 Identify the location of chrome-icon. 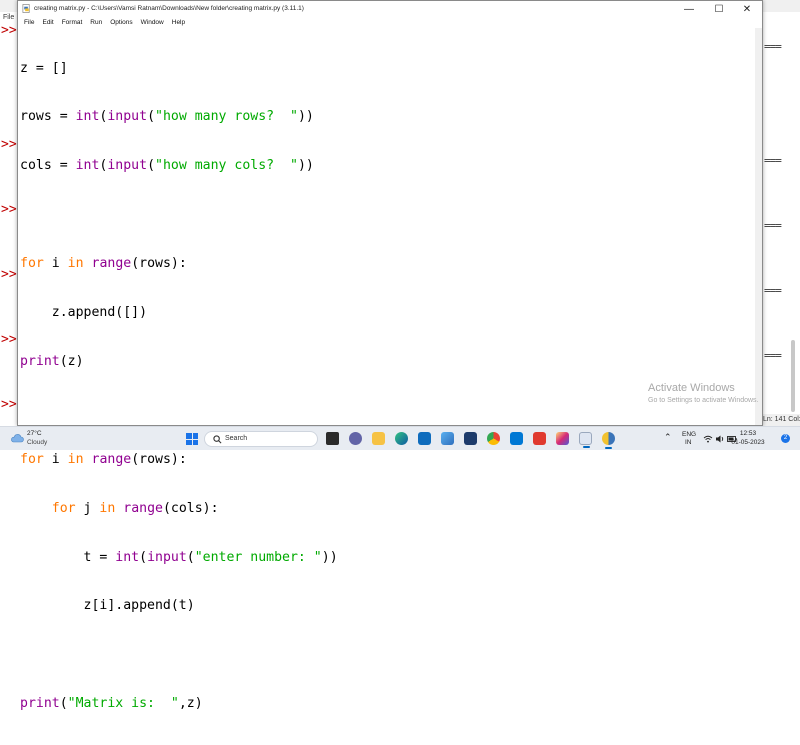
(493, 438).